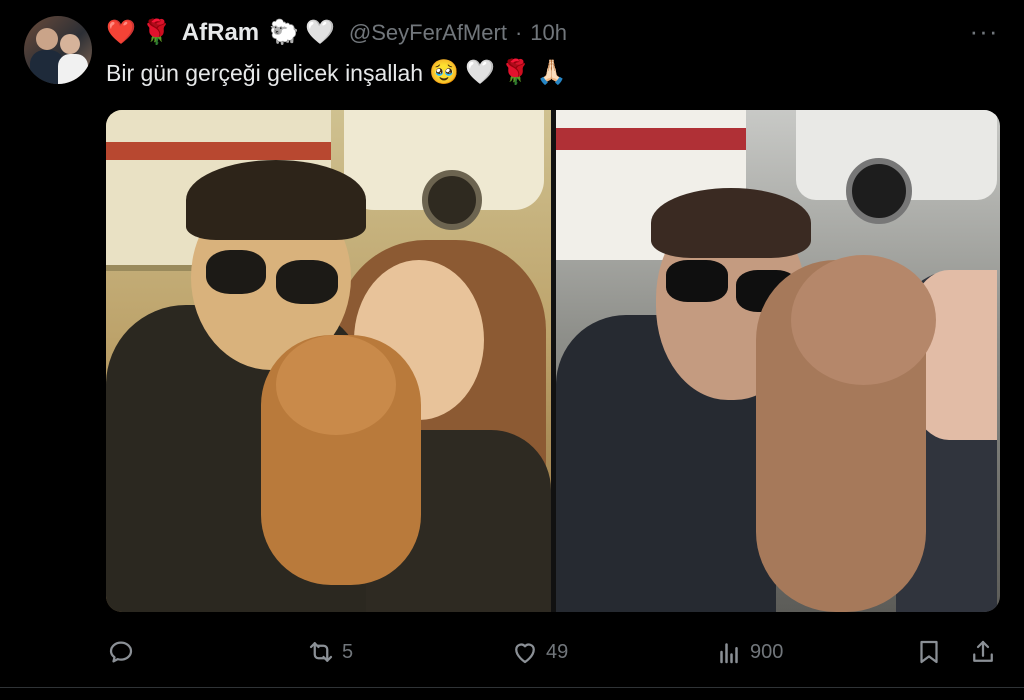  I want to click on reply-icon, so click(121, 652).